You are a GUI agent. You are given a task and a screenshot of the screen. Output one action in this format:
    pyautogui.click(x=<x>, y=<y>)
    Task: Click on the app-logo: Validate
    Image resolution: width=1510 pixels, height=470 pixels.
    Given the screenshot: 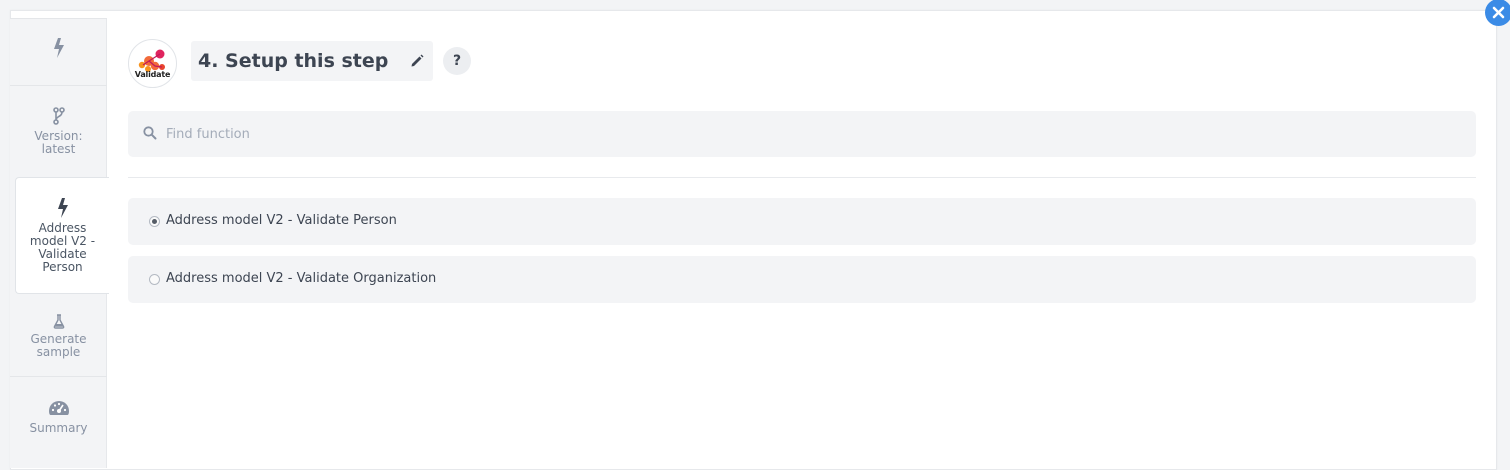 What is the action you would take?
    pyautogui.click(x=152, y=63)
    